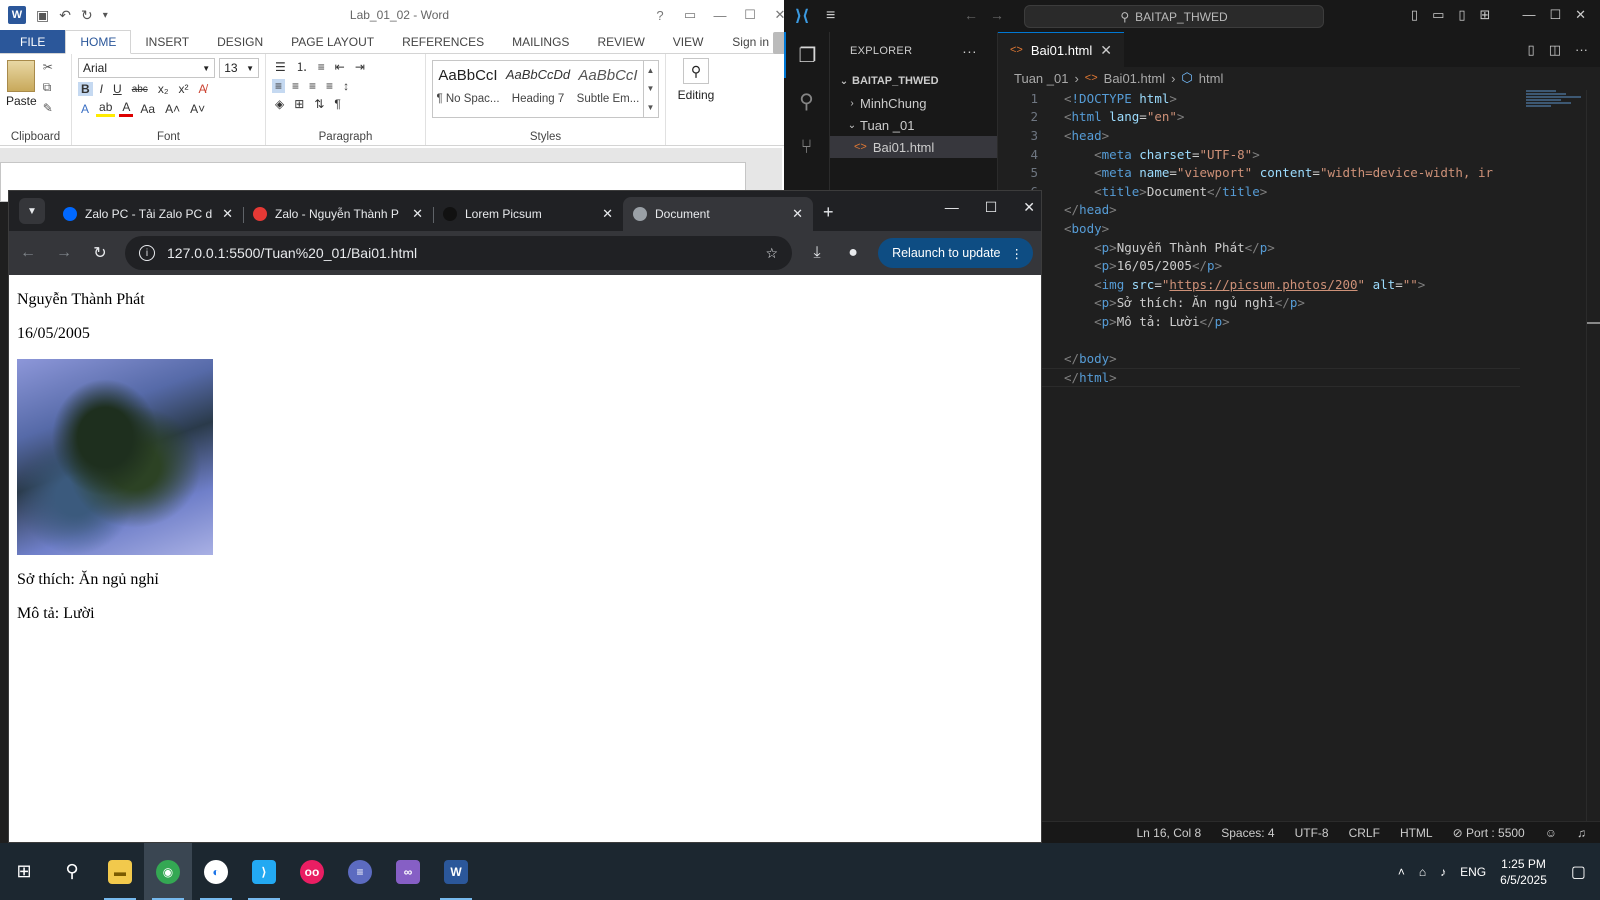 The height and width of the screenshot is (900, 1600). Describe the element at coordinates (321, 67) in the screenshot. I see `multilevel-list-icon: ≡` at that location.